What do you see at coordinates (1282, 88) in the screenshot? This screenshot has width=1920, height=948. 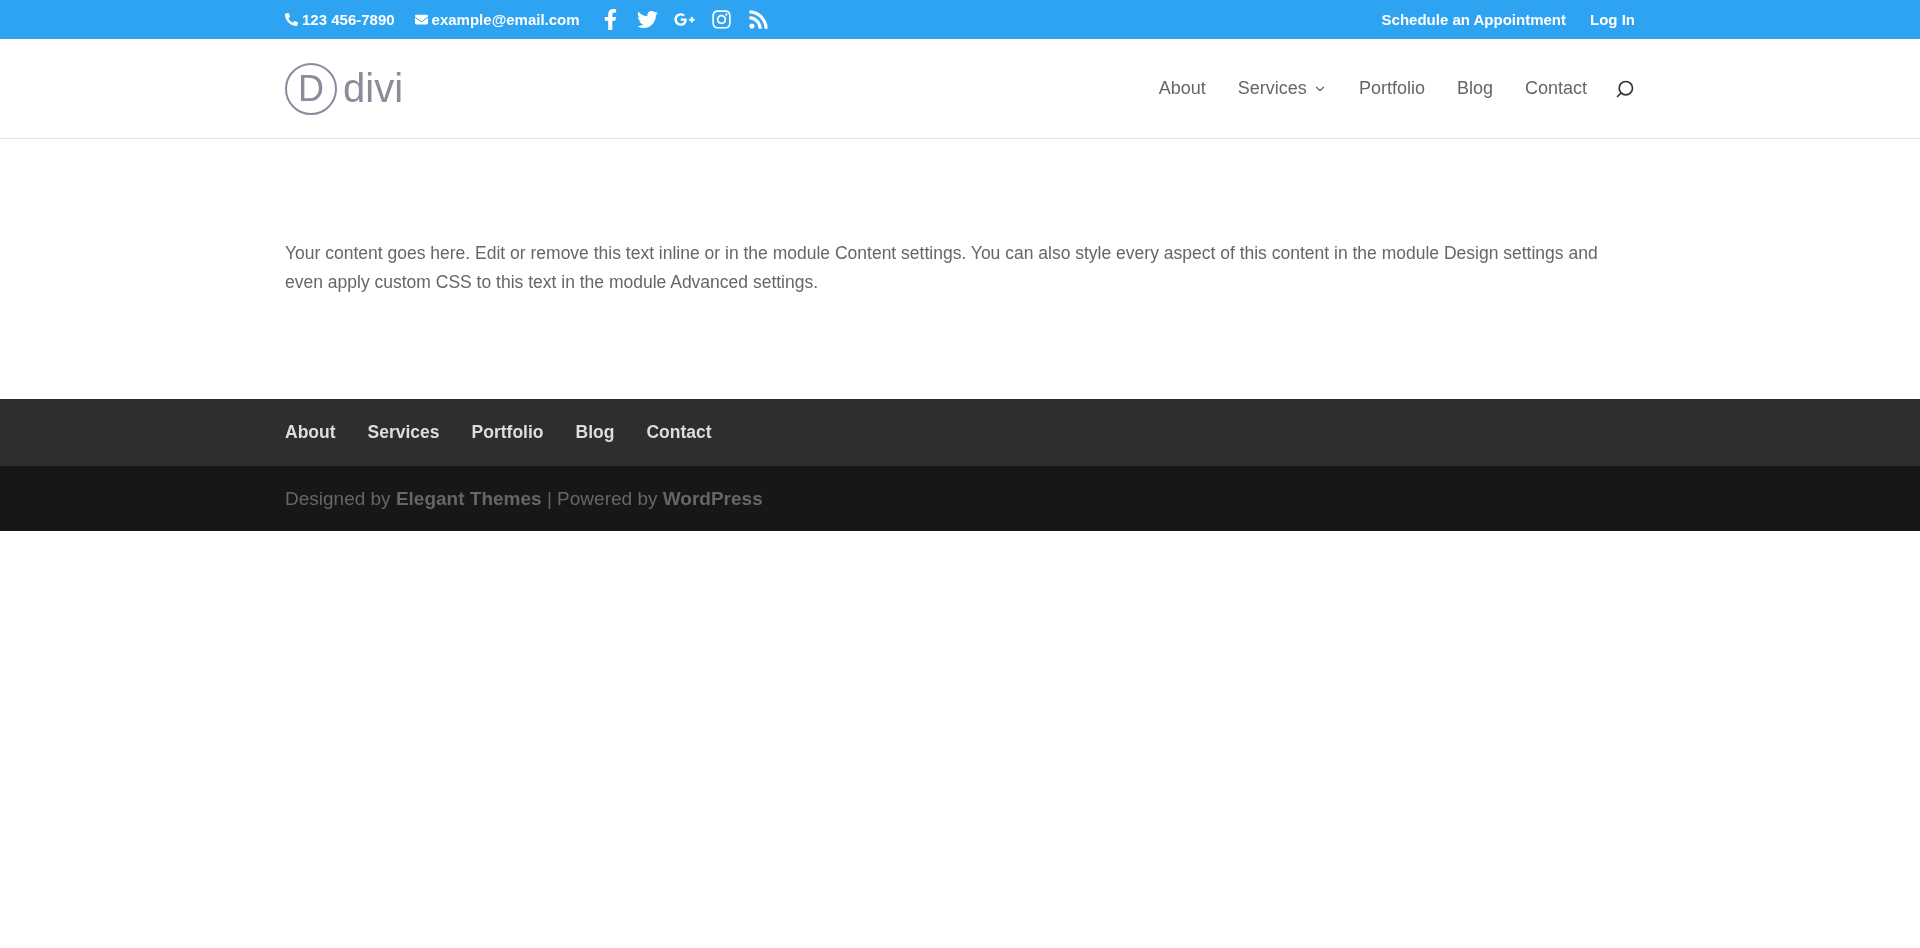 I see `nav-link: Services` at bounding box center [1282, 88].